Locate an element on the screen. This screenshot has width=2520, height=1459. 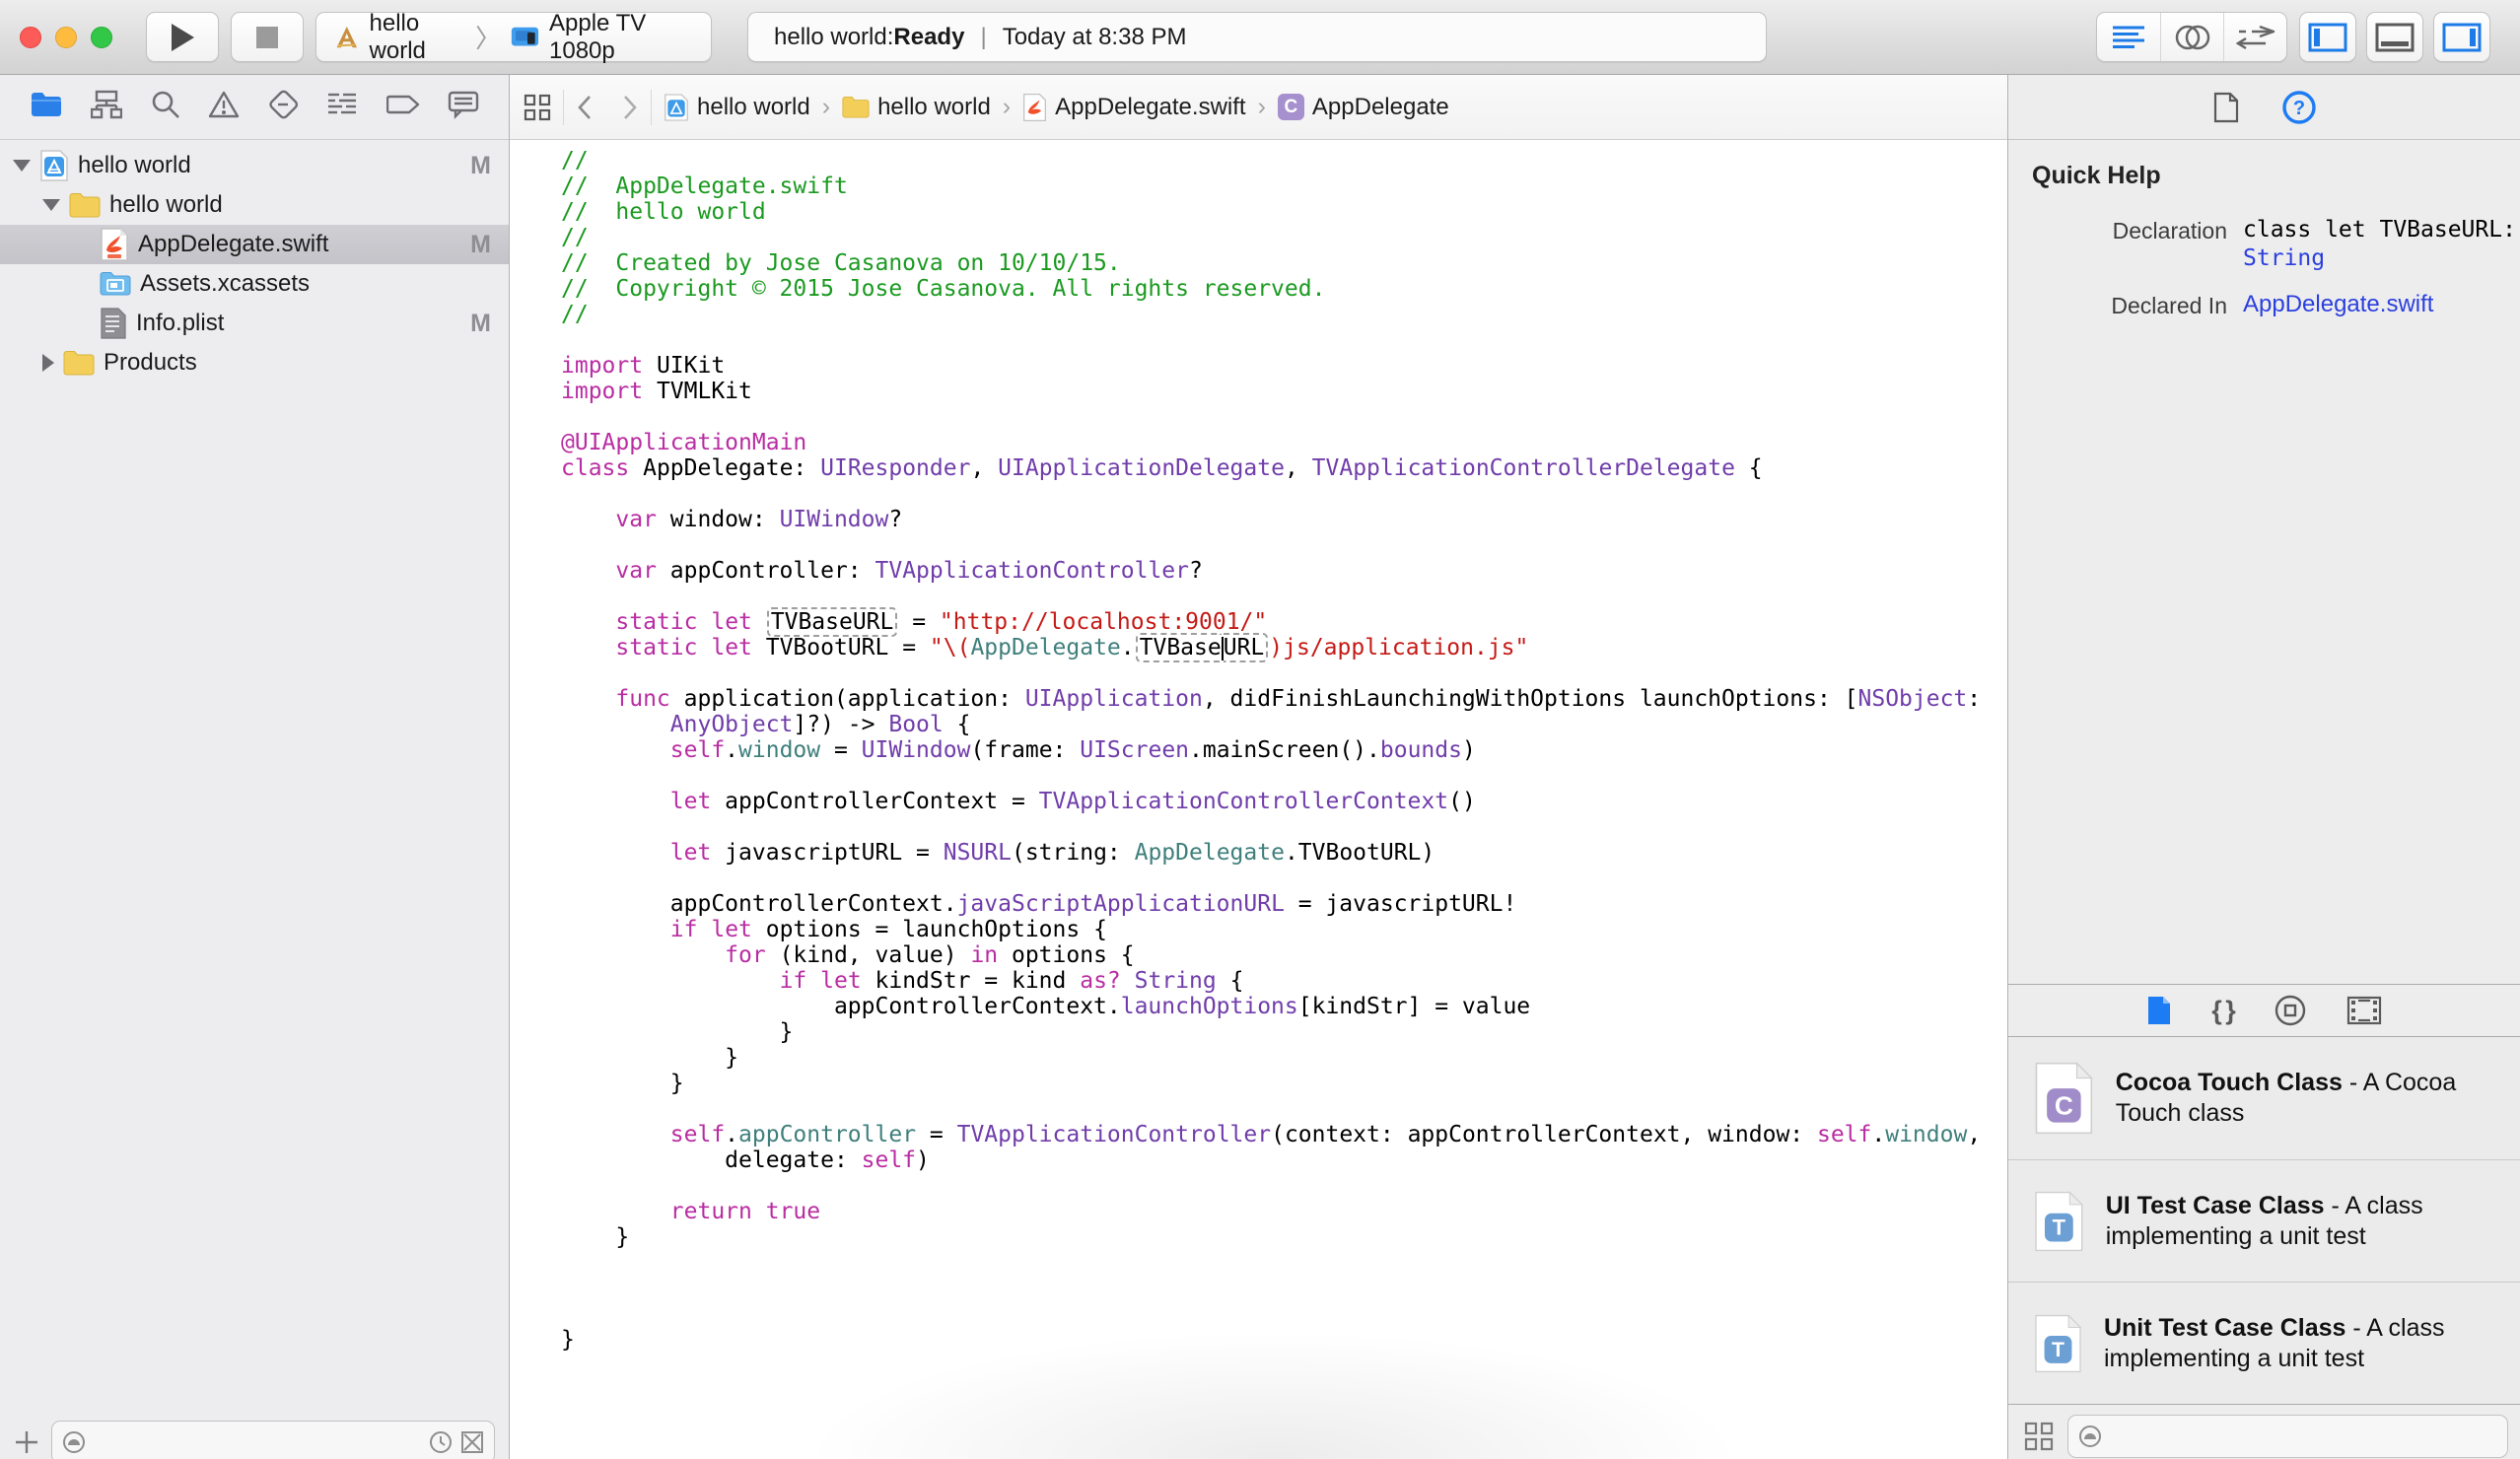
code-snippet-library-icon: { } is located at coordinates (2223, 1011).